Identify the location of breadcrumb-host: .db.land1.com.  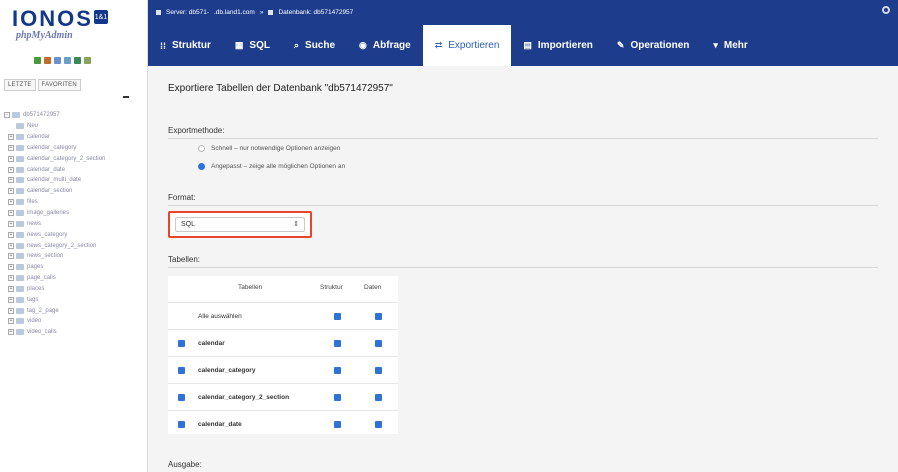
(234, 12).